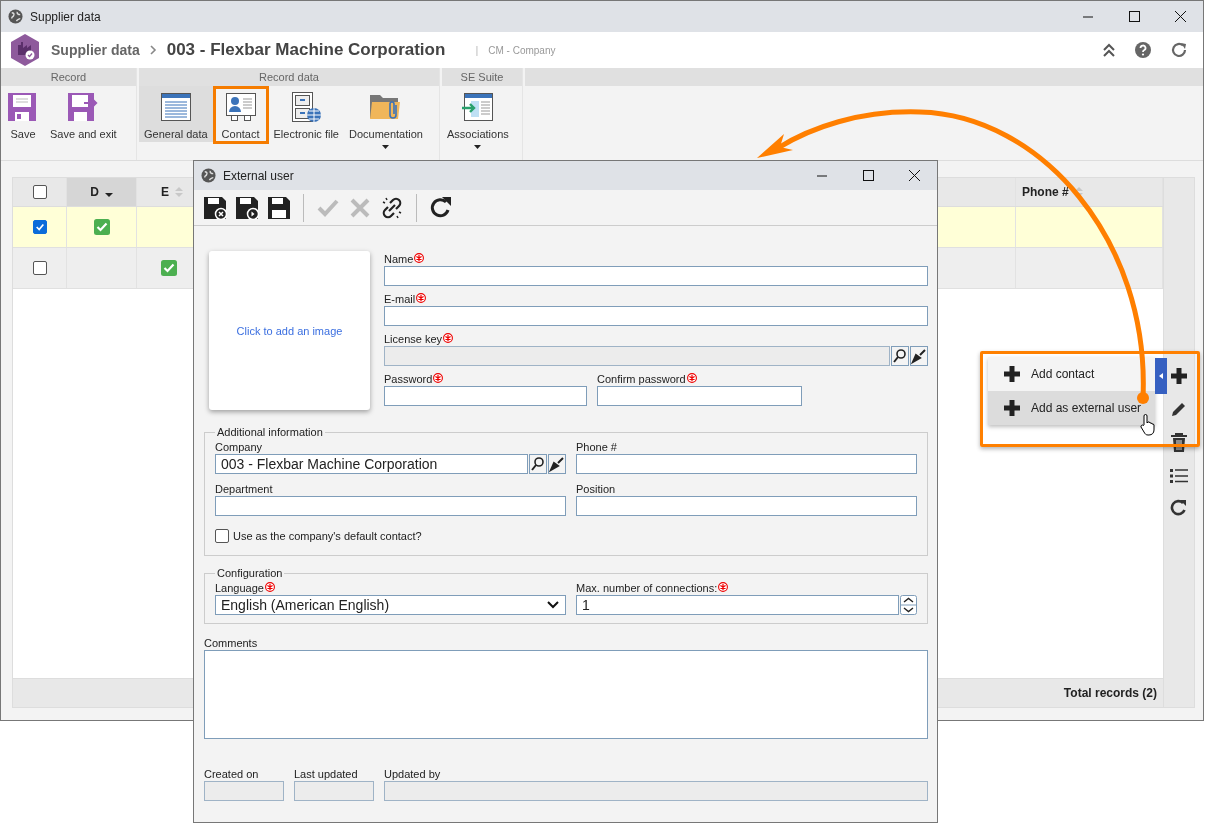 The image size is (1207, 823). Describe the element at coordinates (553, 605) in the screenshot. I see `chevron-down-icon` at that location.